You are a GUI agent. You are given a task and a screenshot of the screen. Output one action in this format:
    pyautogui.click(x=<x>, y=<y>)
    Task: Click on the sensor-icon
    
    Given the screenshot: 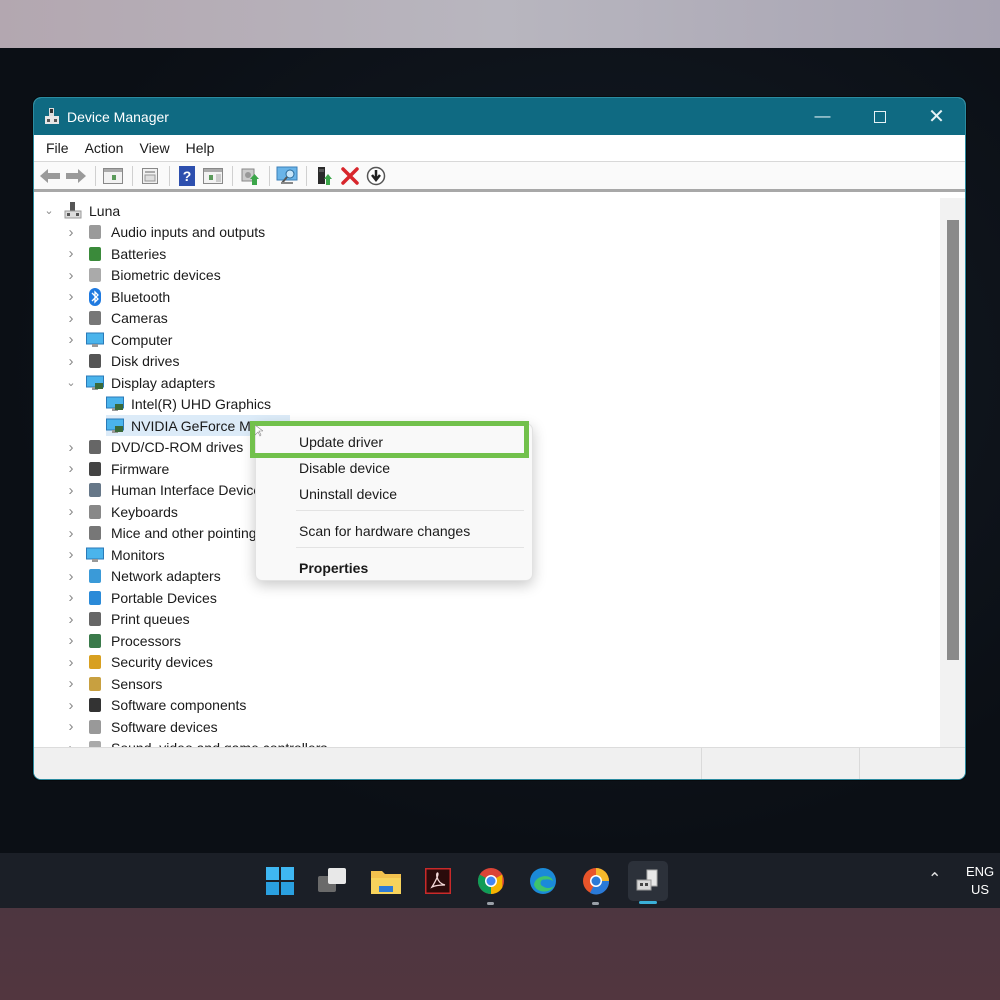 What is the action you would take?
    pyautogui.click(x=95, y=684)
    